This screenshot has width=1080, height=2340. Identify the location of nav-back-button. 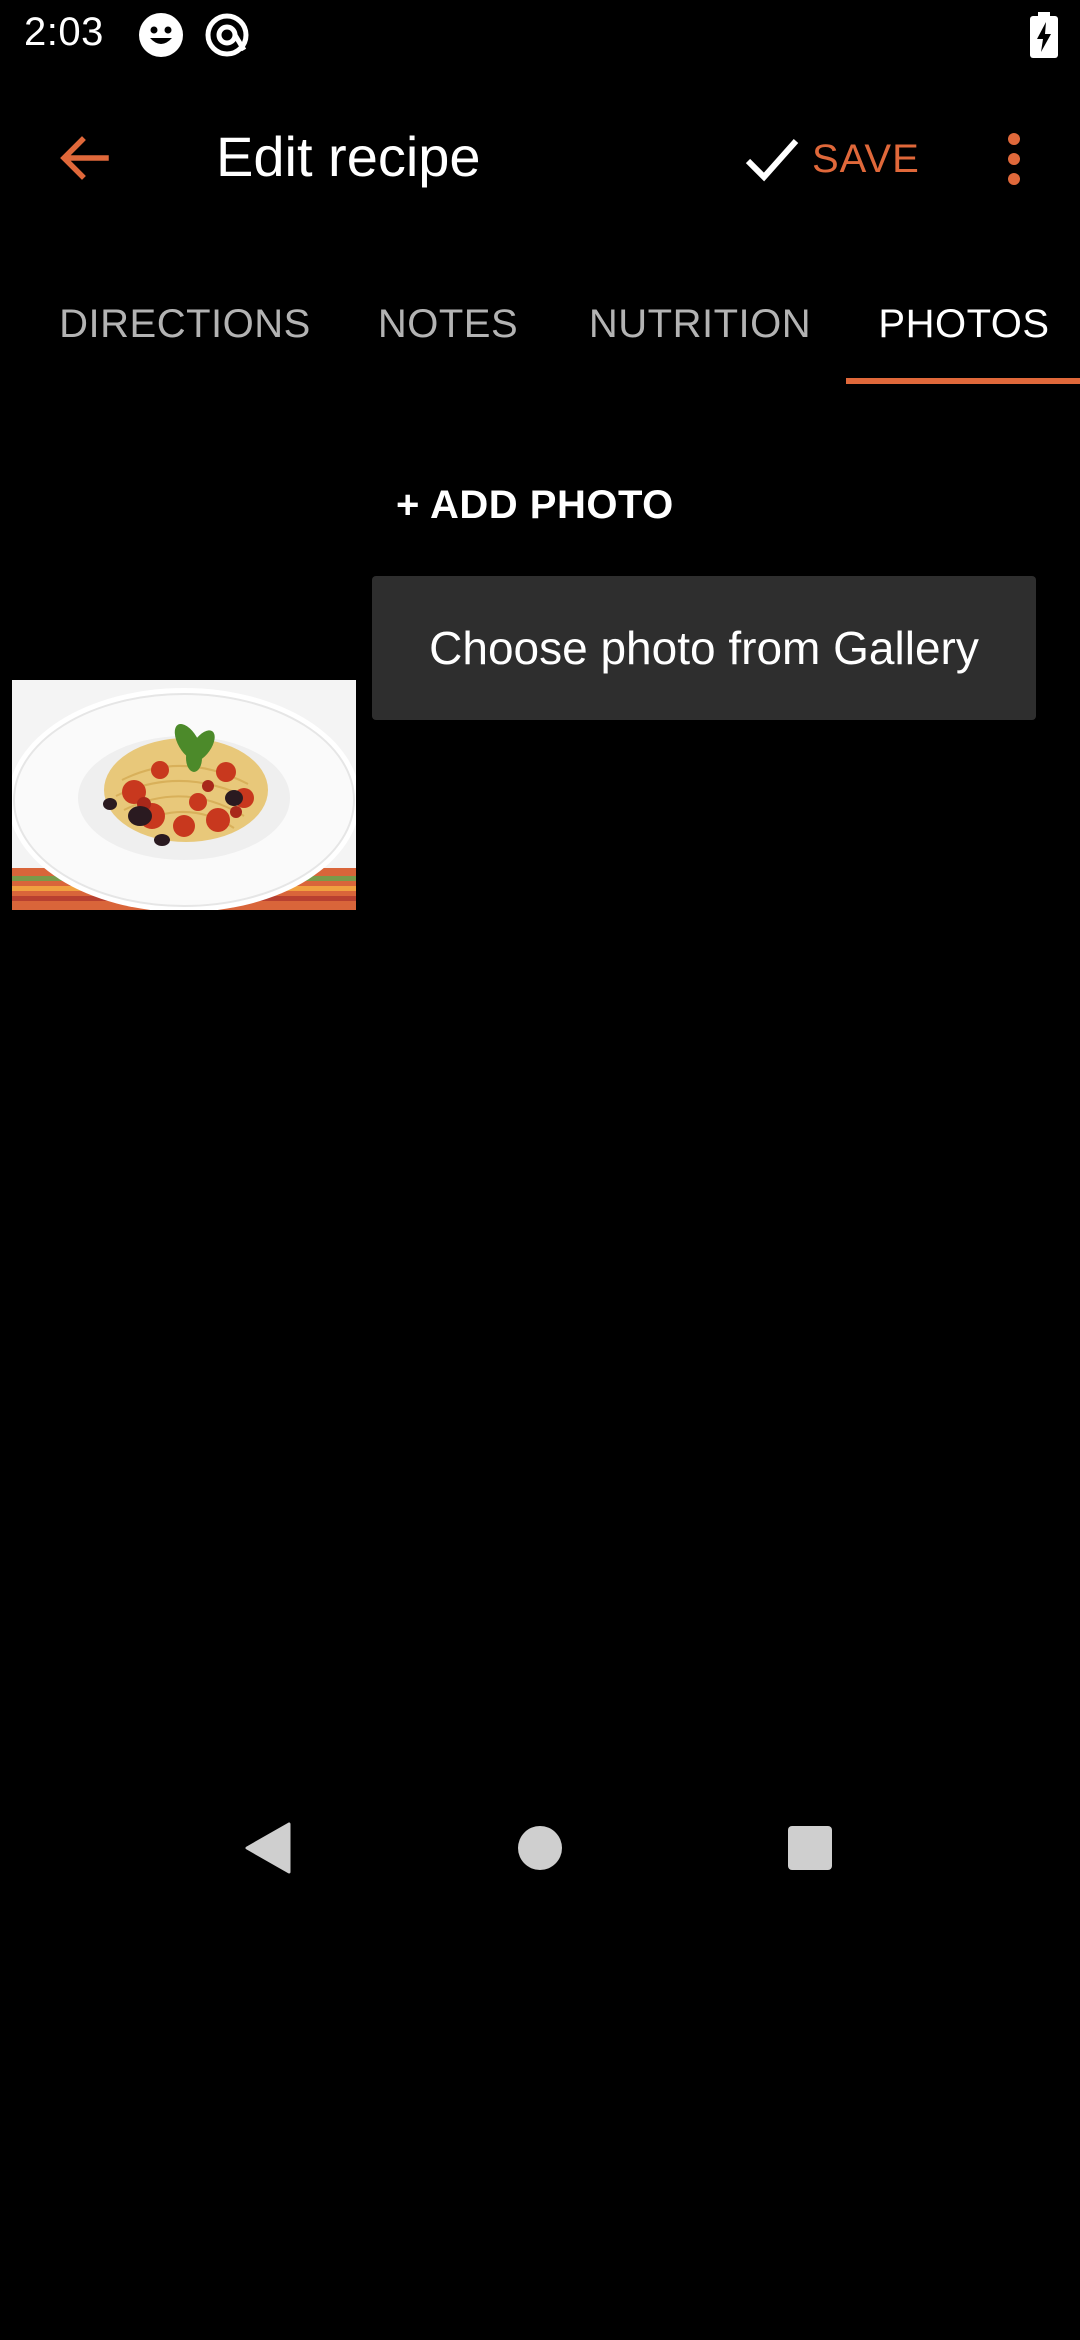
(268, 1848).